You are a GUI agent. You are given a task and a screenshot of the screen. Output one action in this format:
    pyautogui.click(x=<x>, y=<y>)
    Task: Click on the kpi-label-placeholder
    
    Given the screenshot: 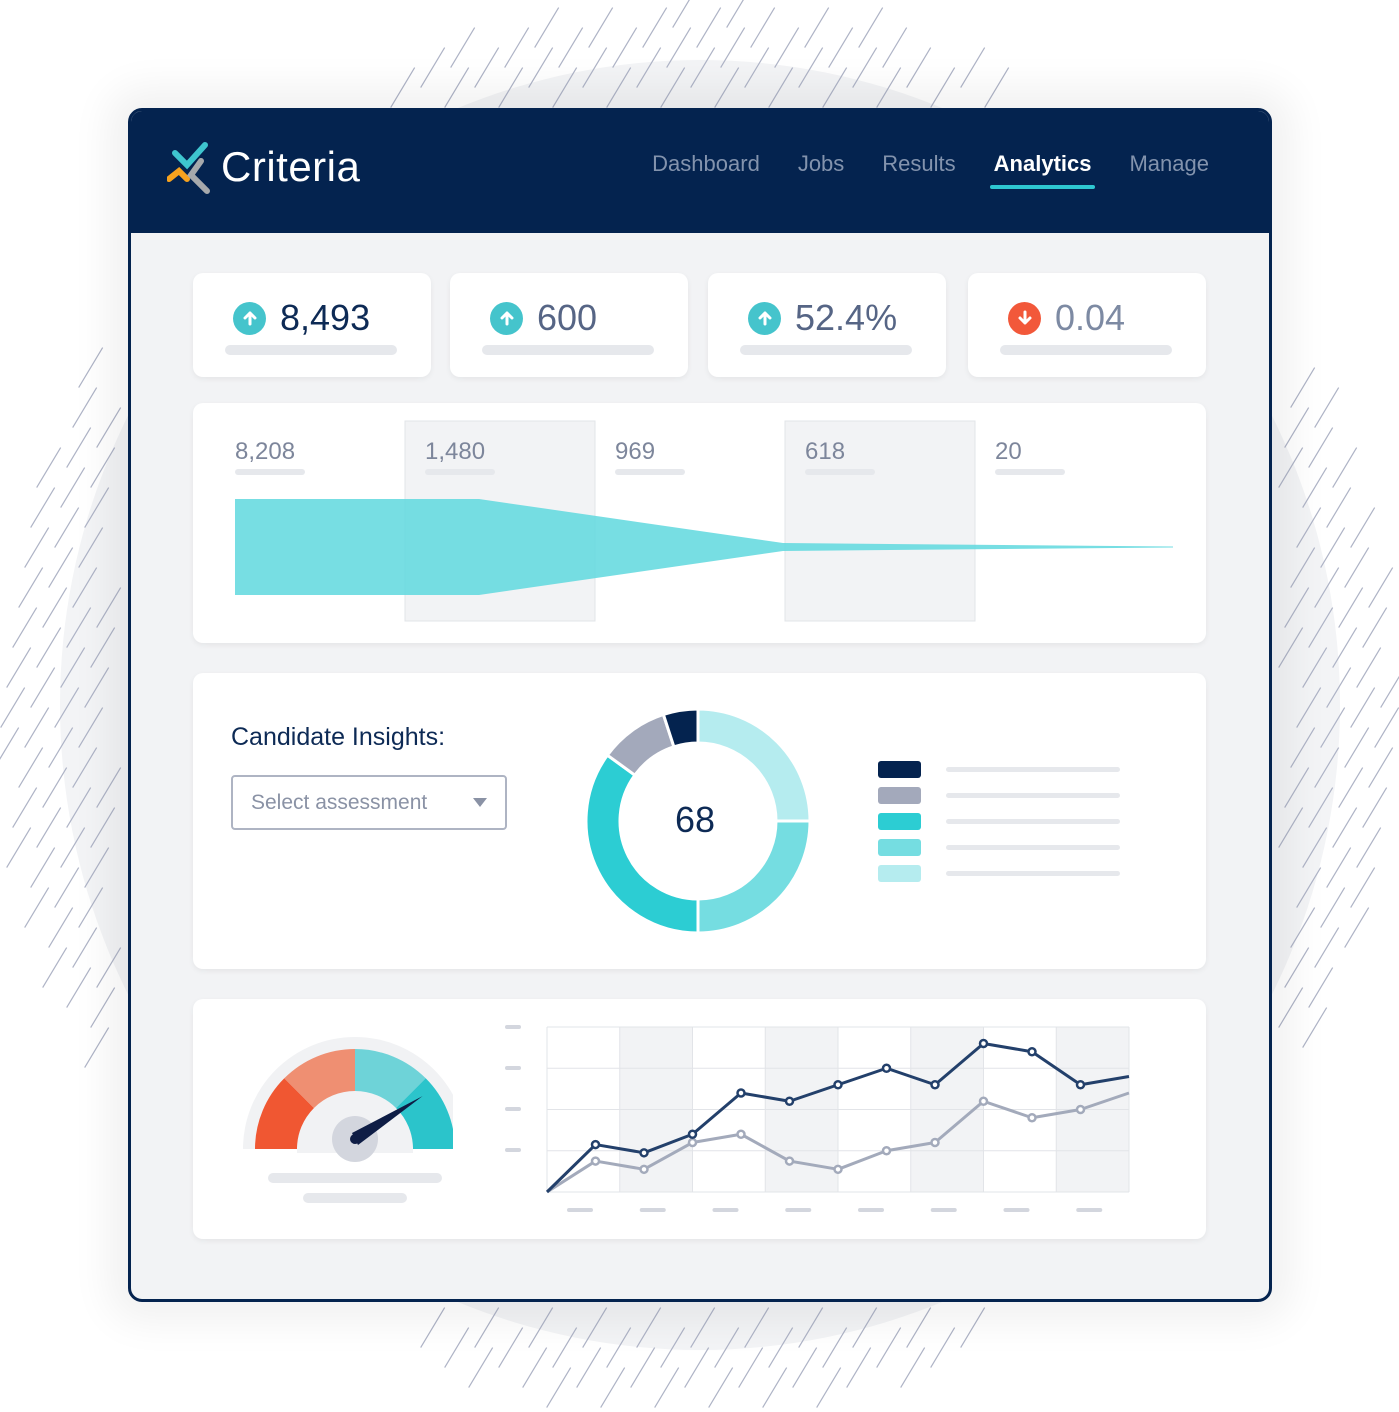 What is the action you would take?
    pyautogui.click(x=568, y=350)
    